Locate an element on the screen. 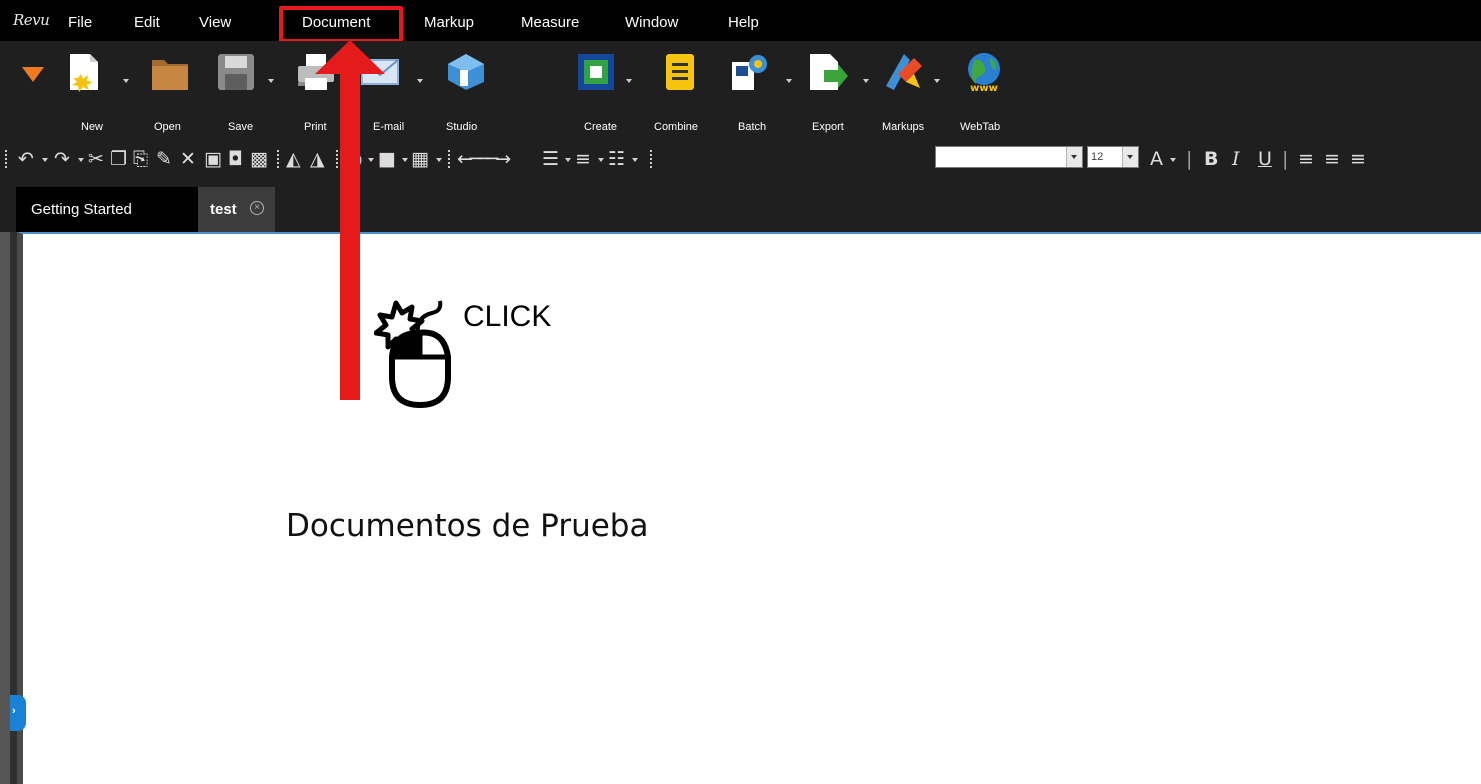 The height and width of the screenshot is (784, 1481). menu-edit: Edit is located at coordinates (147, 22).